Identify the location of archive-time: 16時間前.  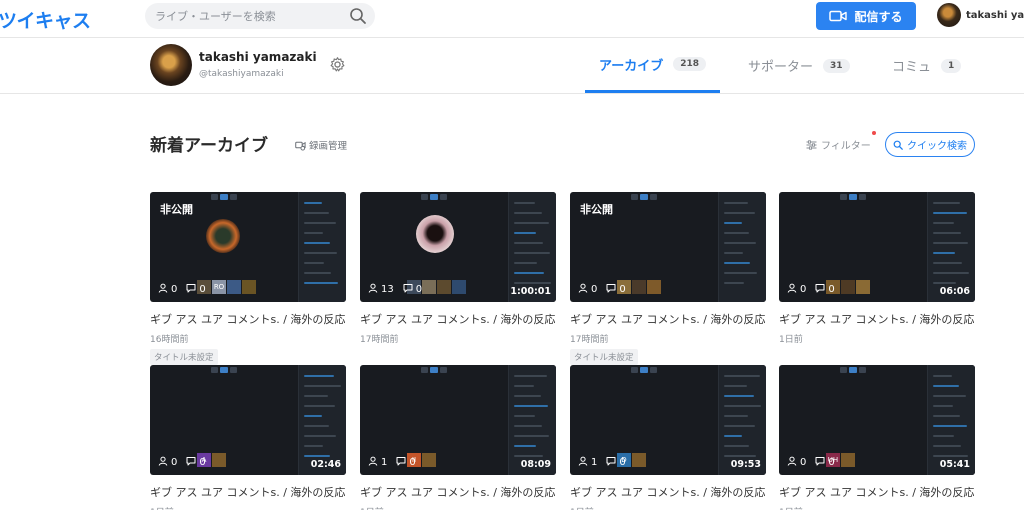
(169, 340).